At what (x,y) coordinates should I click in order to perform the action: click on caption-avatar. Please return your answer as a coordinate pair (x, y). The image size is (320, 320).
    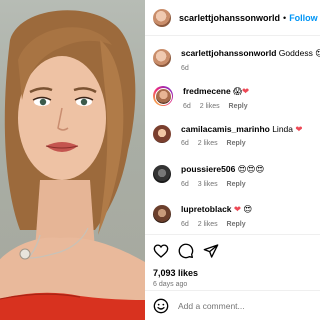
    Looking at the image, I should click on (162, 58).